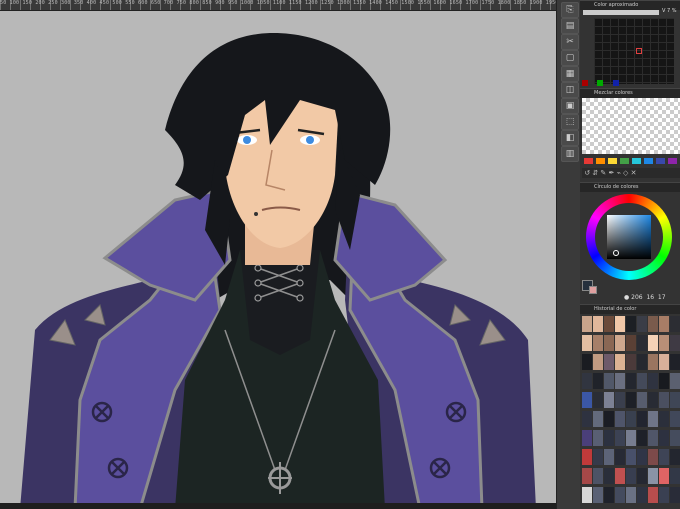 The height and width of the screenshot is (509, 680). I want to click on clear-icon: ▢, so click(570, 58).